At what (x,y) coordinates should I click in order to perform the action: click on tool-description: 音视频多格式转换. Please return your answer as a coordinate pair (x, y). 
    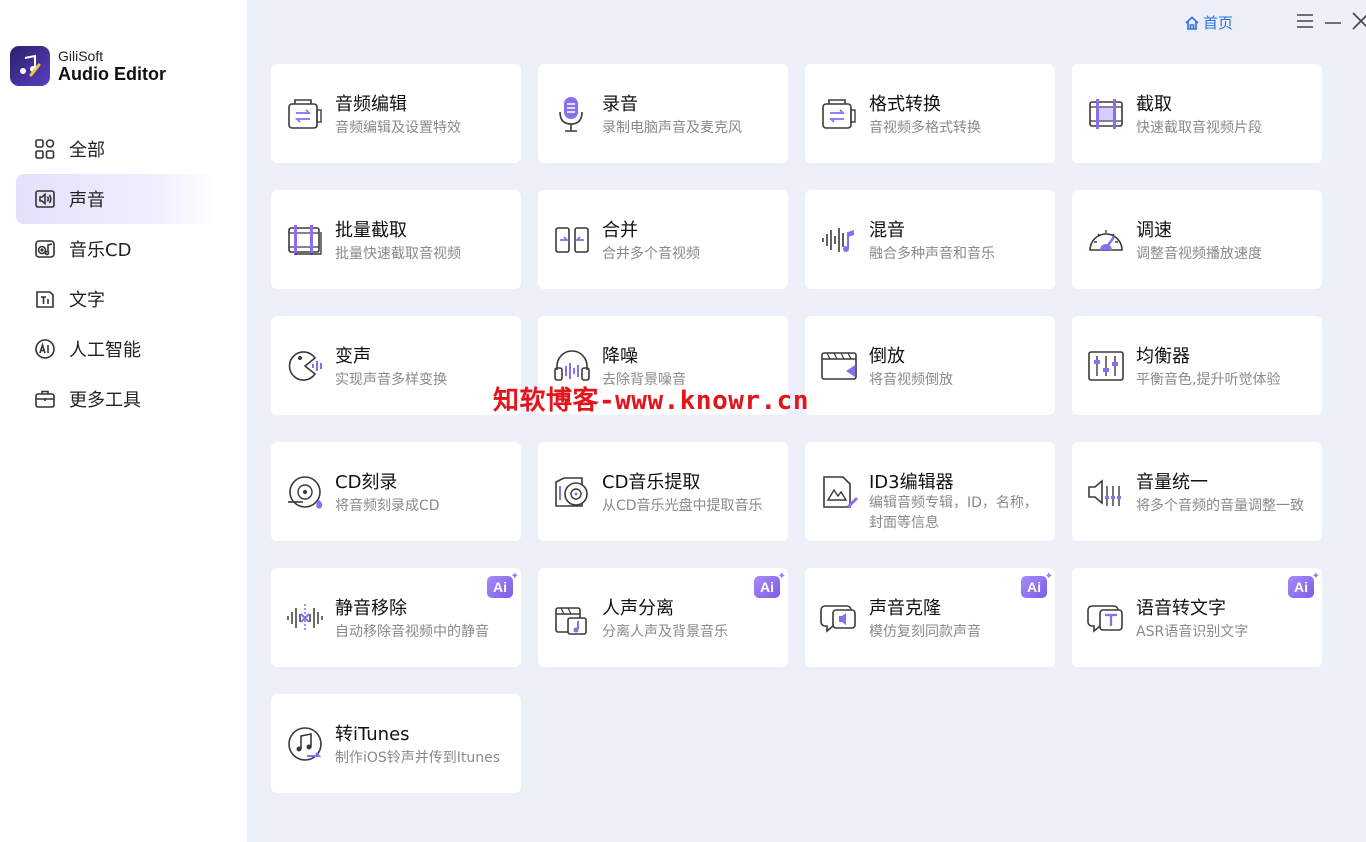
    Looking at the image, I should click on (925, 128).